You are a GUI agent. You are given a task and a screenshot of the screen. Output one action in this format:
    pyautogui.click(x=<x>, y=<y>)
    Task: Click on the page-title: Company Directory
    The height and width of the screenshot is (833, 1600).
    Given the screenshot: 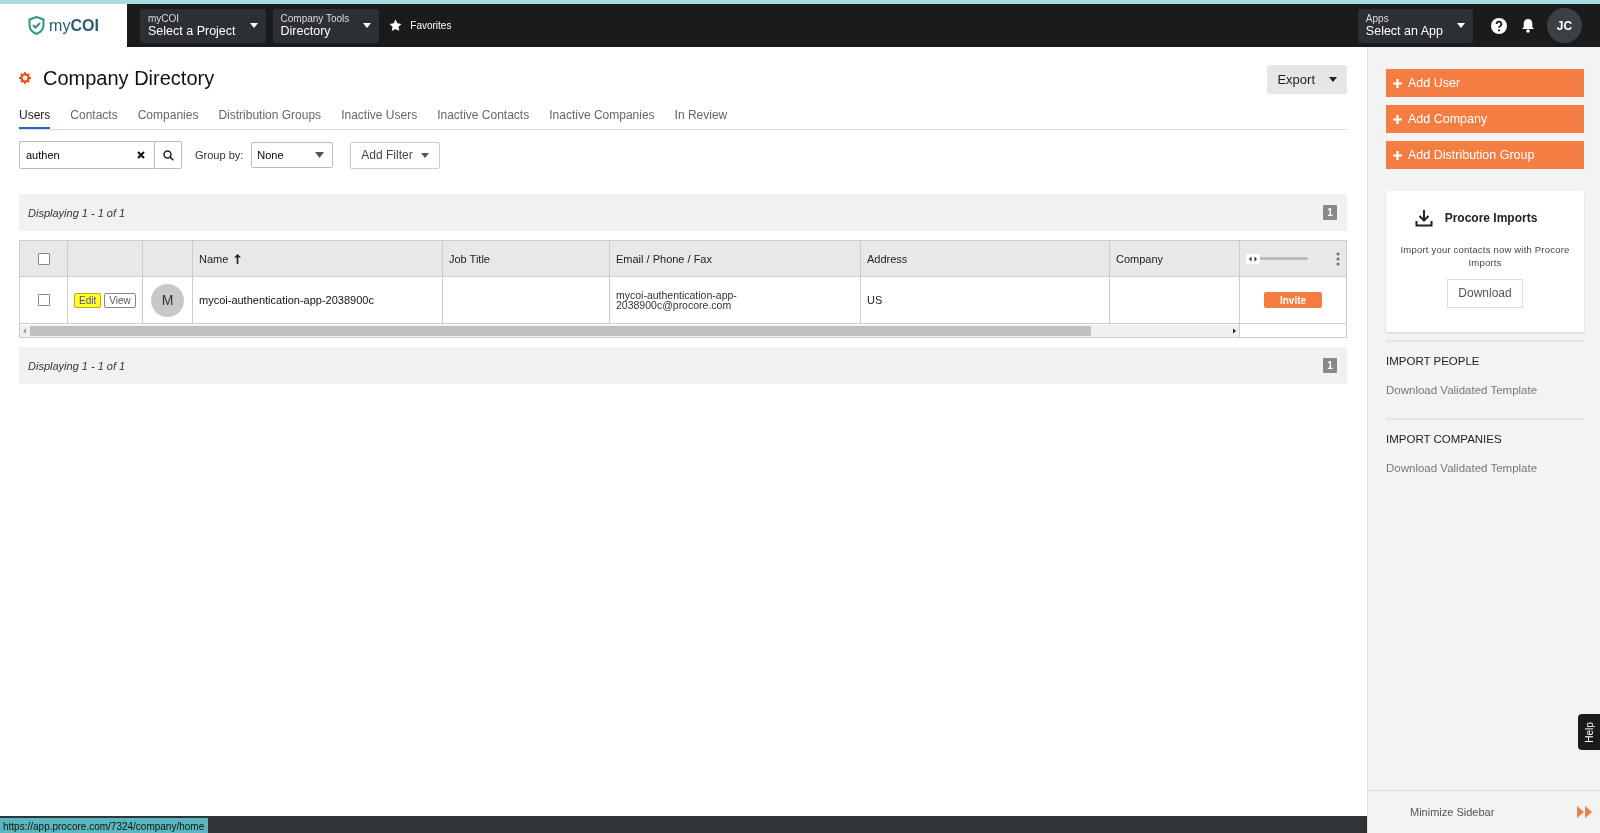 What is the action you would take?
    pyautogui.click(x=129, y=78)
    